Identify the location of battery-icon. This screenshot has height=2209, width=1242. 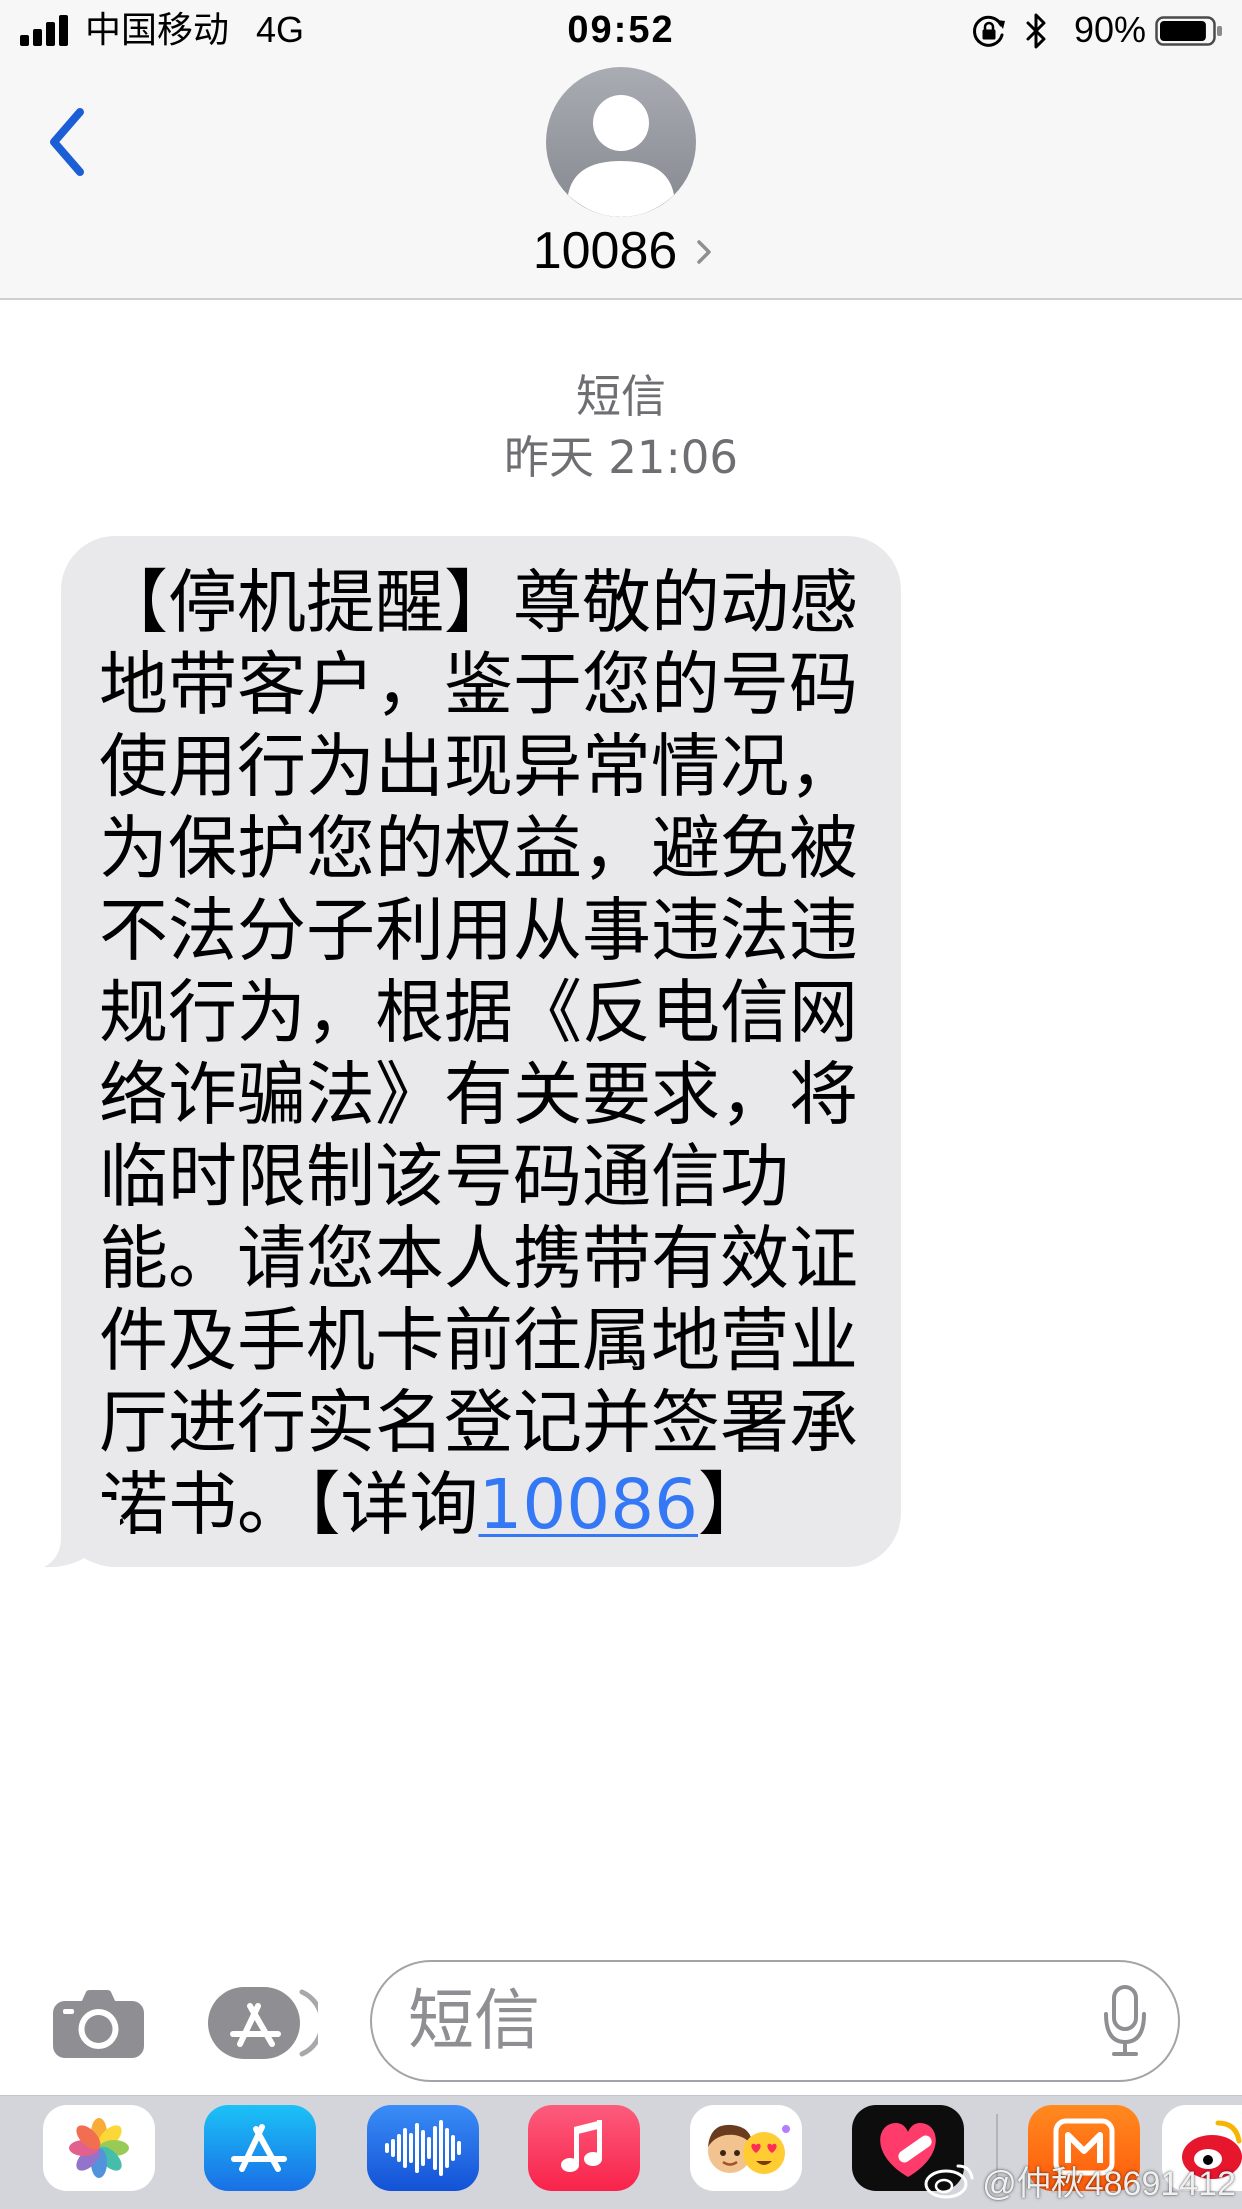
(1188, 31).